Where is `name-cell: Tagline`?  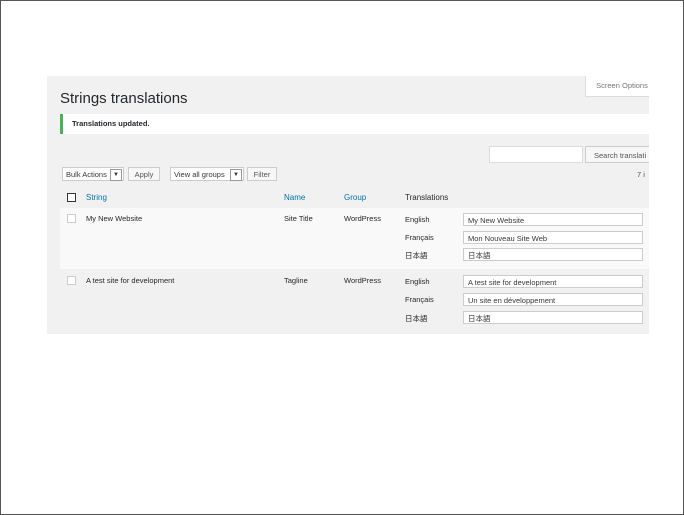
name-cell: Tagline is located at coordinates (296, 280).